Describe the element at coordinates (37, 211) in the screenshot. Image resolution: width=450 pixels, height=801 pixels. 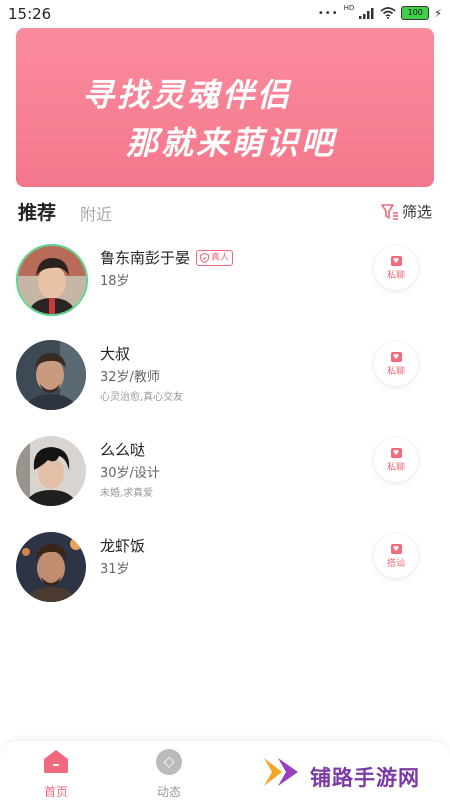
I see `tab-recommend: 推荐` at that location.